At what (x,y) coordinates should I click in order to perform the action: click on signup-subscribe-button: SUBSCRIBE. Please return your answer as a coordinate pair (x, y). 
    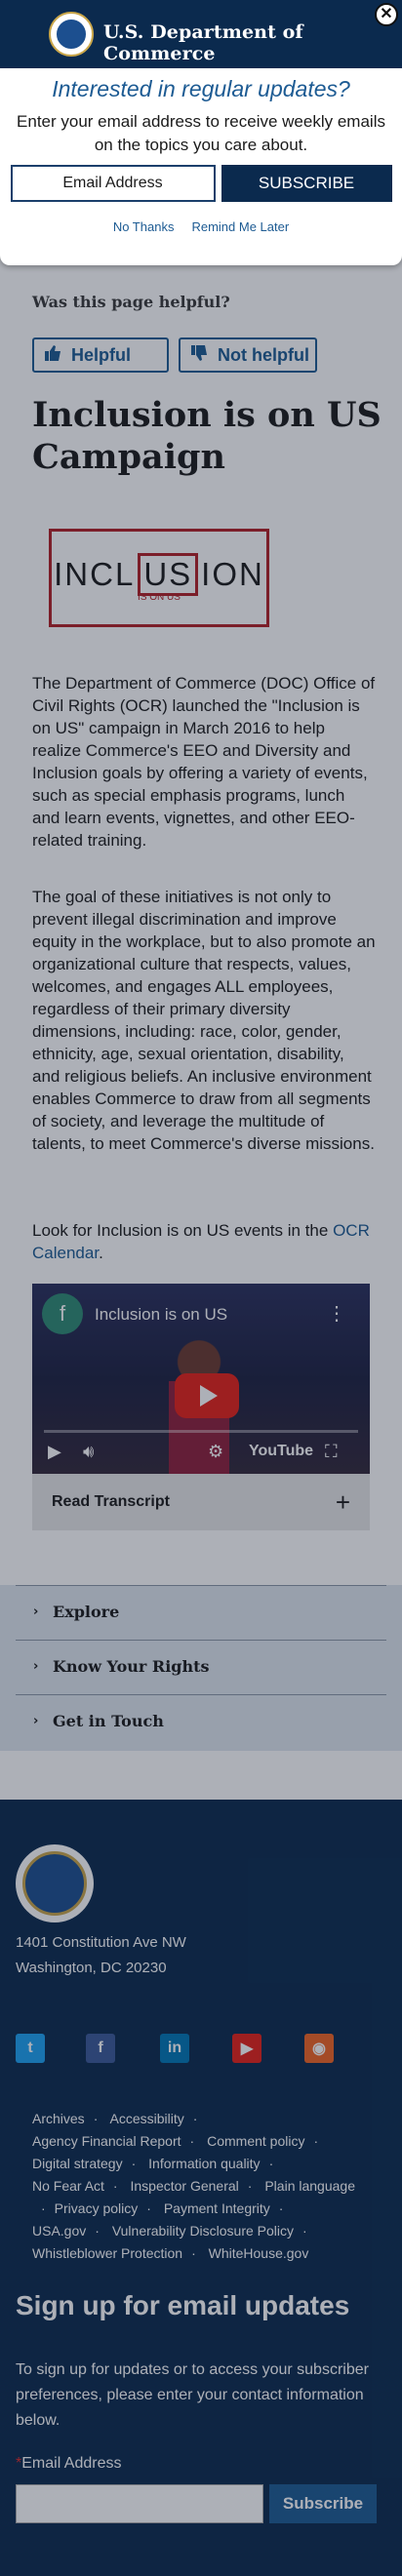
    Looking at the image, I should click on (306, 183).